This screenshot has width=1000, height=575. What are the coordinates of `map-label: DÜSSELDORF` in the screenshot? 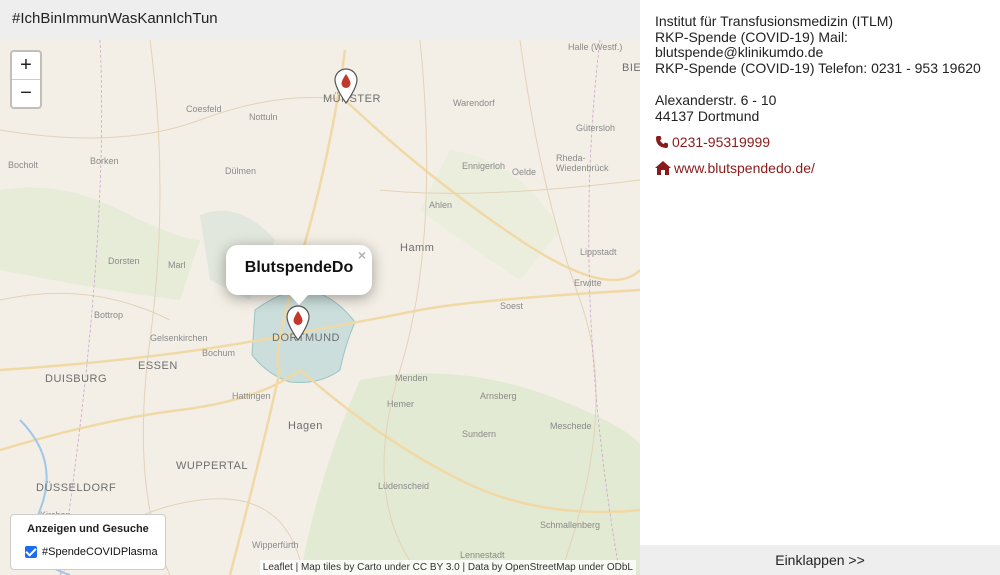 It's located at (76, 488).